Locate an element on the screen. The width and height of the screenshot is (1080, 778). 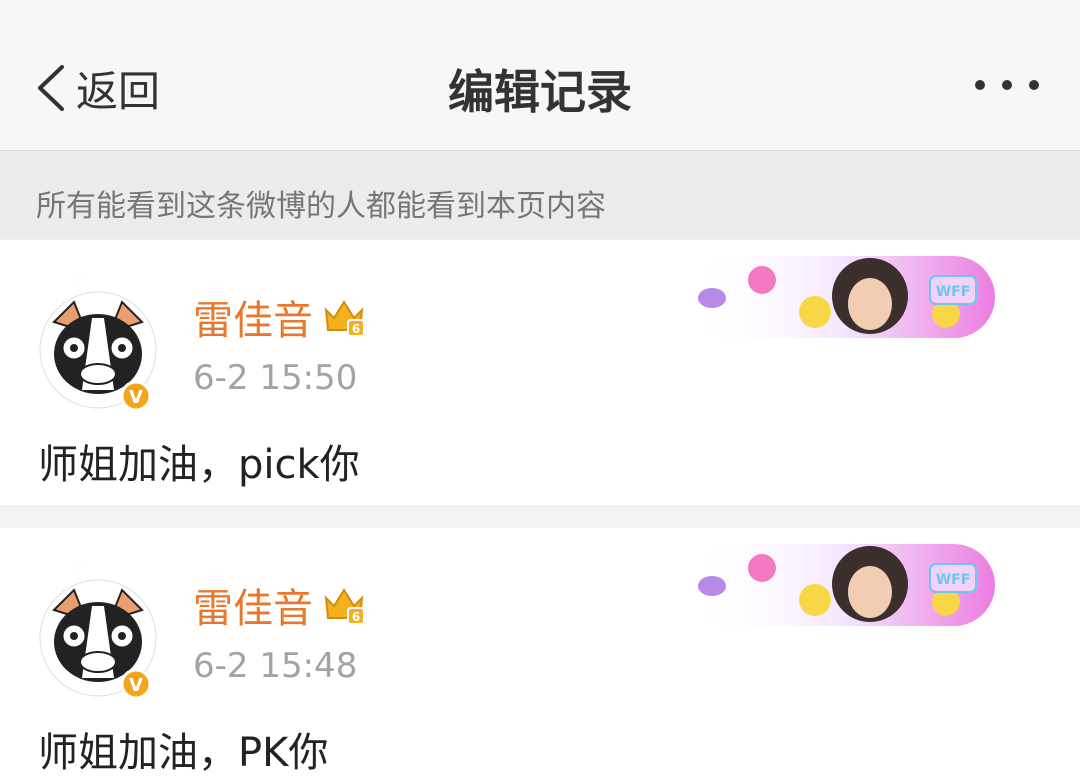
notice-text: 所有能看到这条微博的人都能看到本页内容 is located at coordinates (321, 206).